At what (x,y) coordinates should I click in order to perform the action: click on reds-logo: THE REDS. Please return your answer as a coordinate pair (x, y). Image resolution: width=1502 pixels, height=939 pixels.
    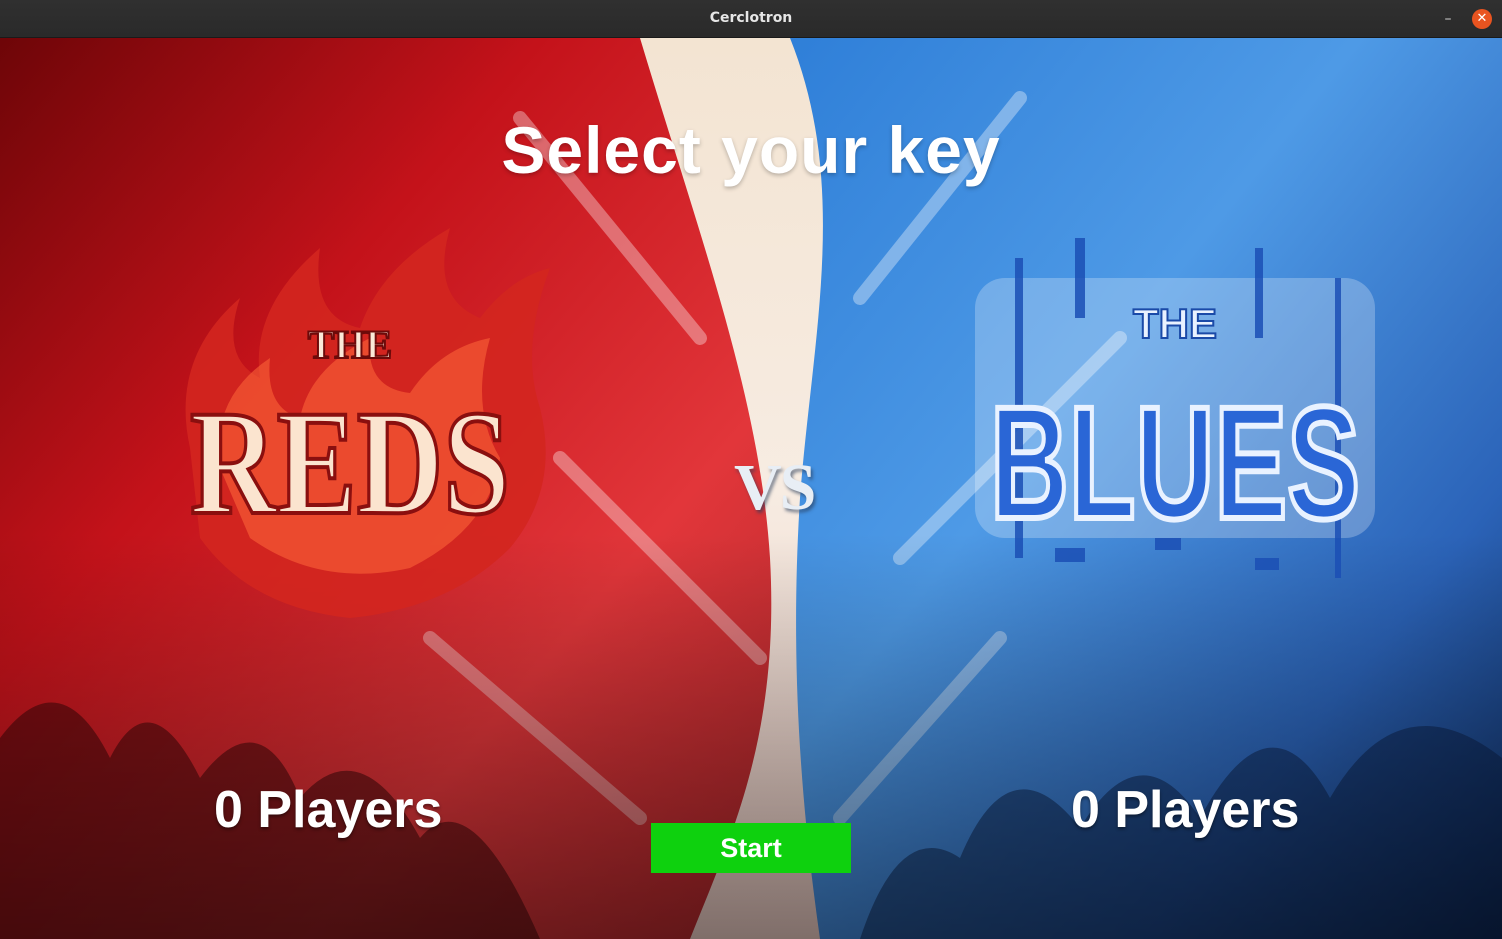
    Looking at the image, I should click on (368, 423).